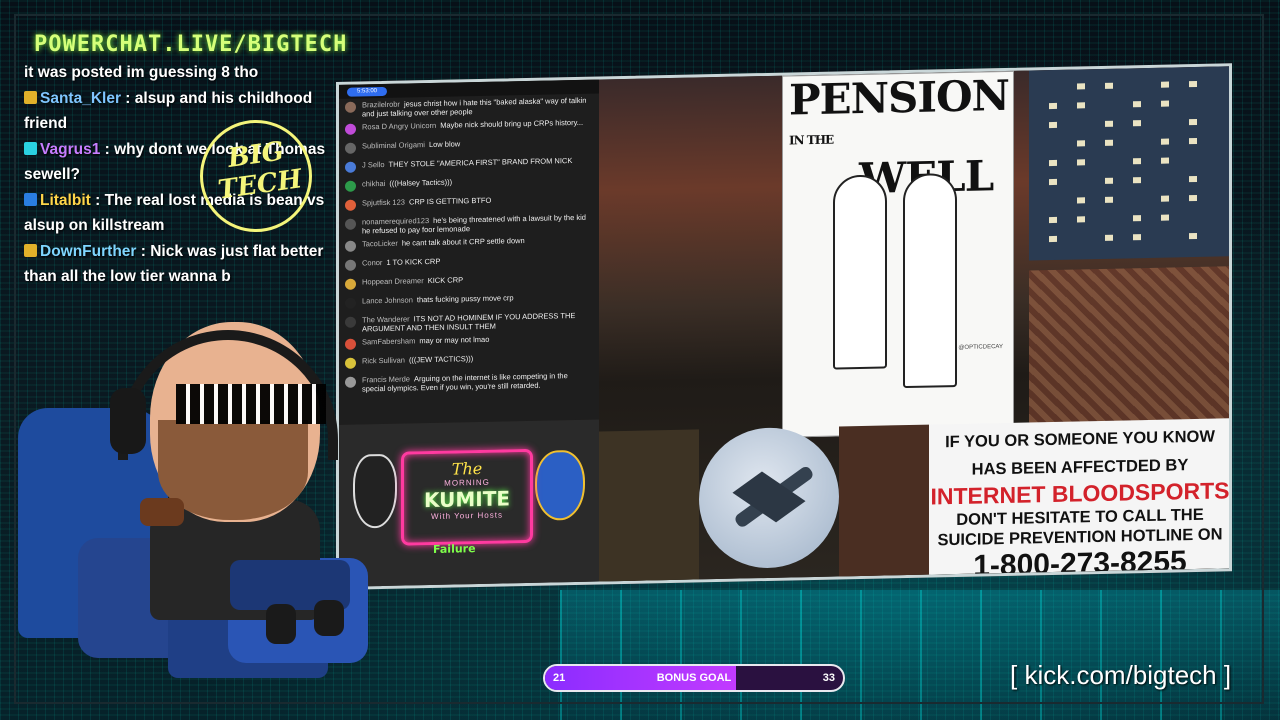 This screenshot has width=1280, height=720. I want to click on yt-chat-pill: 5:53:00, so click(367, 91).